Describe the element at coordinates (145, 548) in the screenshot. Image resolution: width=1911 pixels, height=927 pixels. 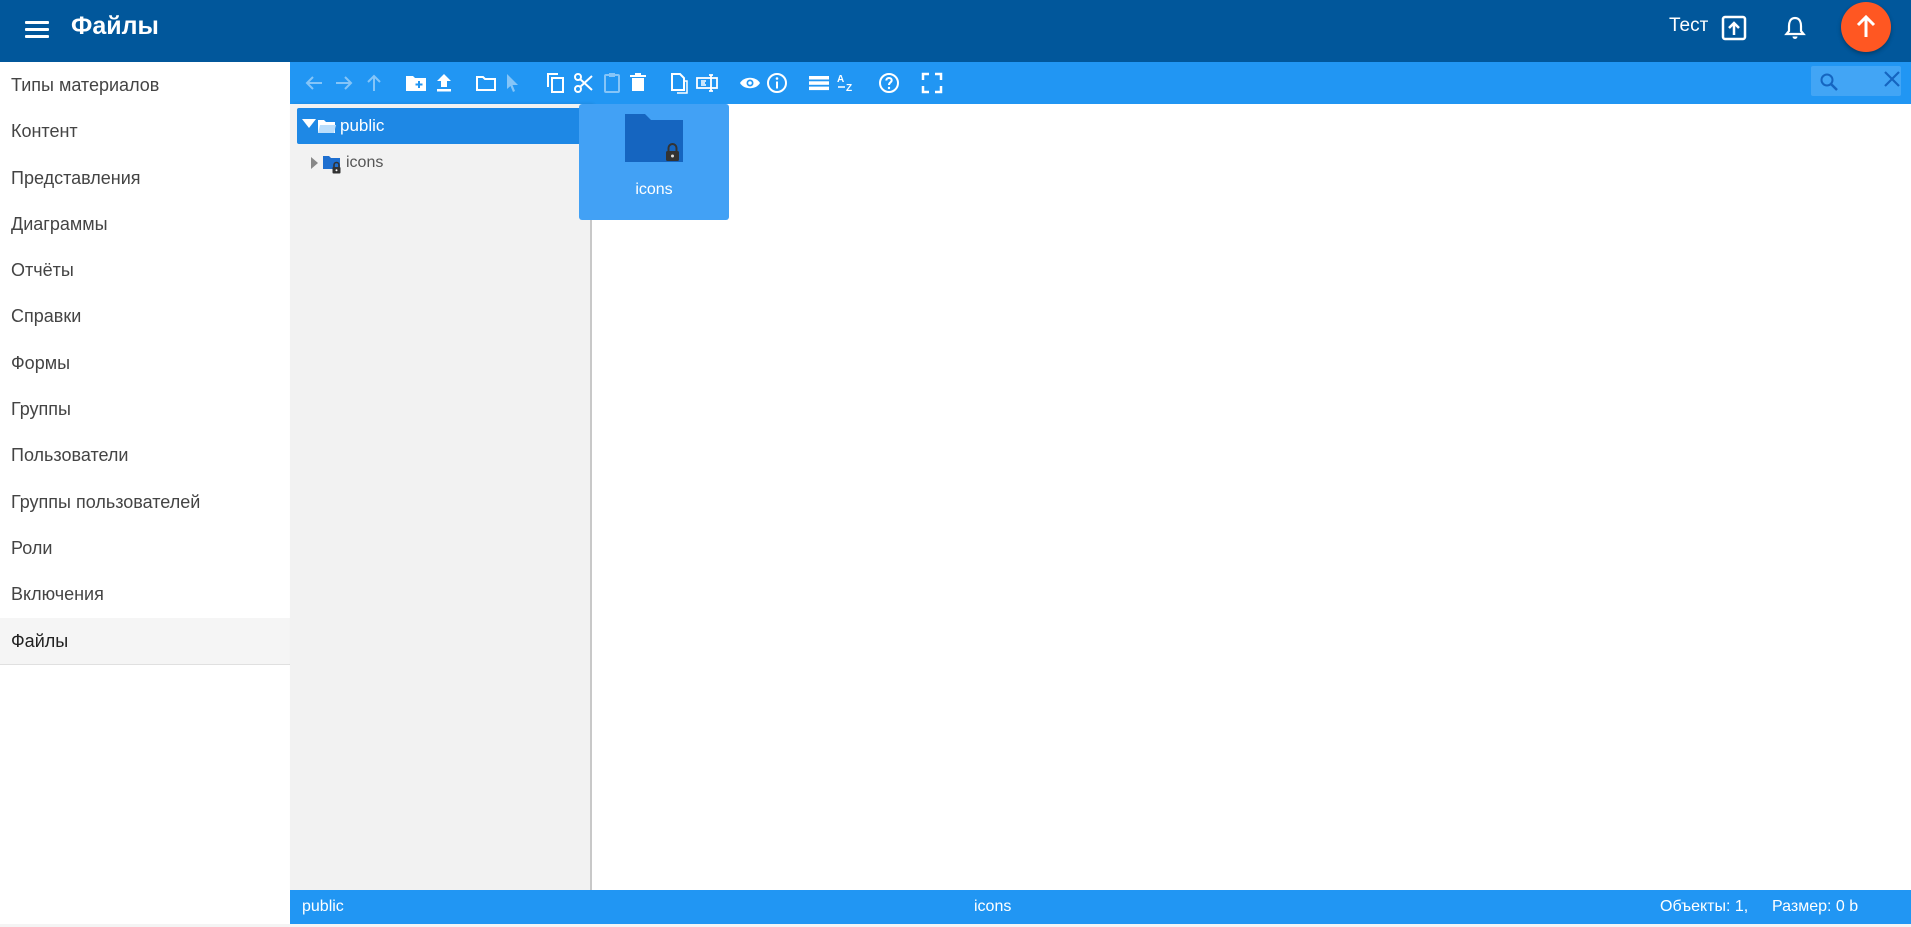
I see `sidebar-item-roles: Роли` at that location.